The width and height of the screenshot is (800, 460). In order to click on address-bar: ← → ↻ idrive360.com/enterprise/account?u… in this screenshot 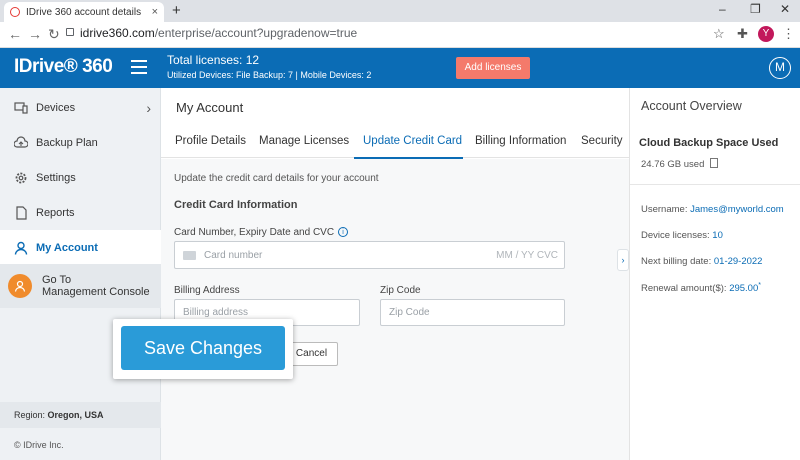, I will do `click(400, 35)`.